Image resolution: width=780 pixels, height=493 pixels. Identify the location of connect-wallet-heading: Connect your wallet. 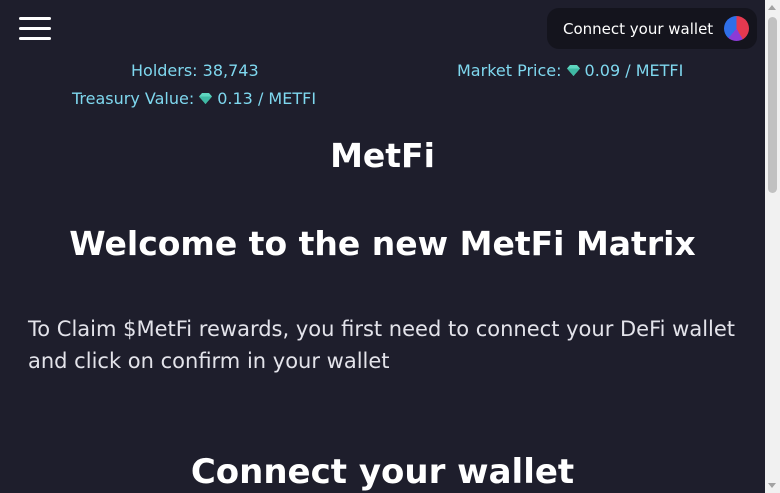
(382, 472).